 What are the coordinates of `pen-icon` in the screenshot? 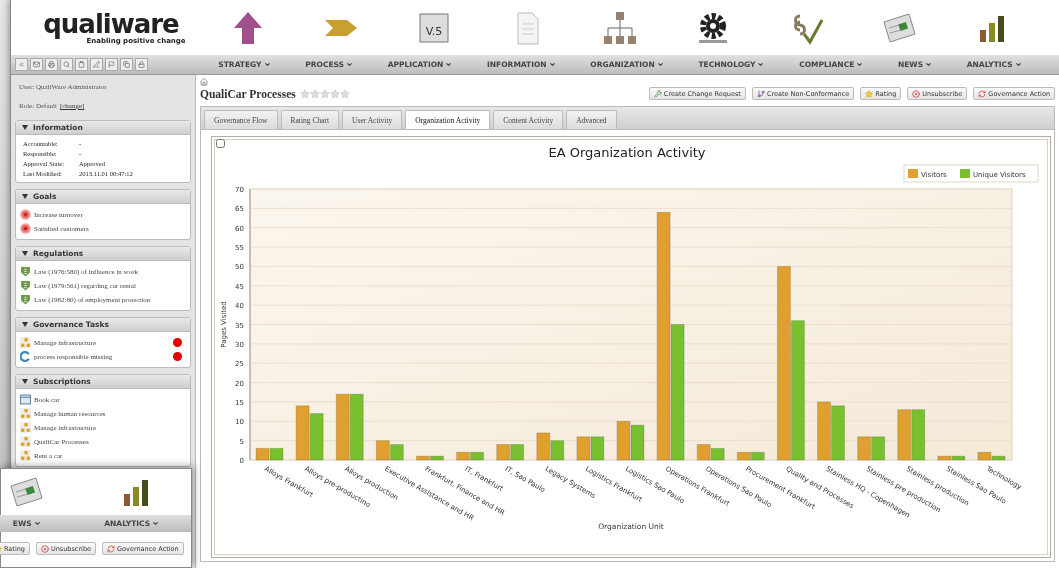 It's located at (96, 64).